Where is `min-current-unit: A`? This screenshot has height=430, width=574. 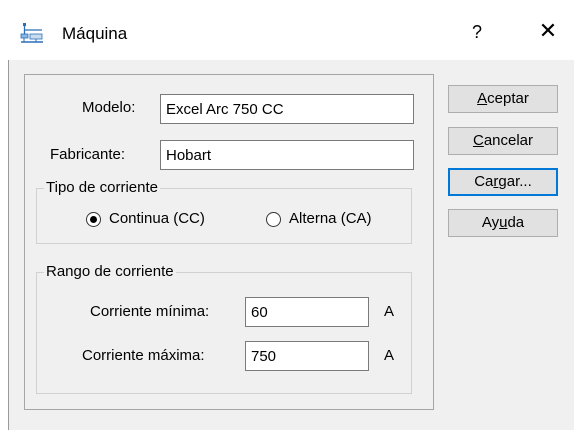
min-current-unit: A is located at coordinates (389, 311).